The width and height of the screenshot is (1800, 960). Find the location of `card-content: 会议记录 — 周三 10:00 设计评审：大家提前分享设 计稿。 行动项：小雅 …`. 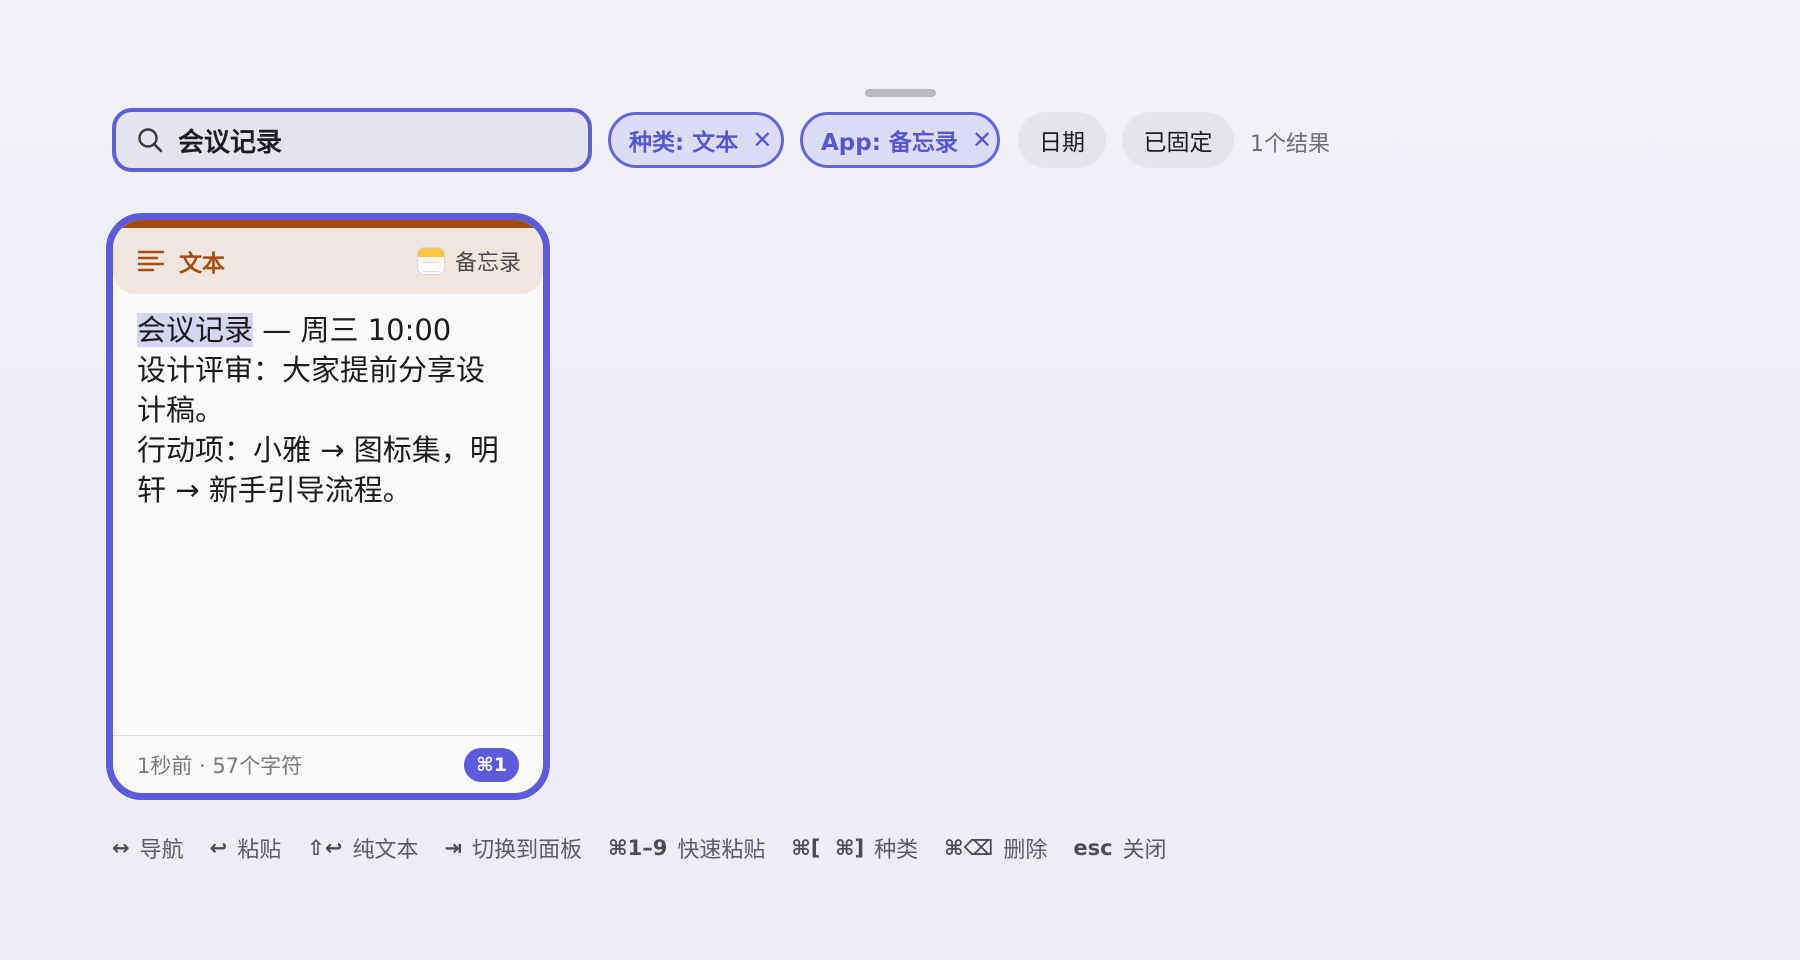

card-content: 会议记录 — 周三 10:00 设计评审：大家提前分享设 计稿。 行动项：小雅 … is located at coordinates (326, 410).